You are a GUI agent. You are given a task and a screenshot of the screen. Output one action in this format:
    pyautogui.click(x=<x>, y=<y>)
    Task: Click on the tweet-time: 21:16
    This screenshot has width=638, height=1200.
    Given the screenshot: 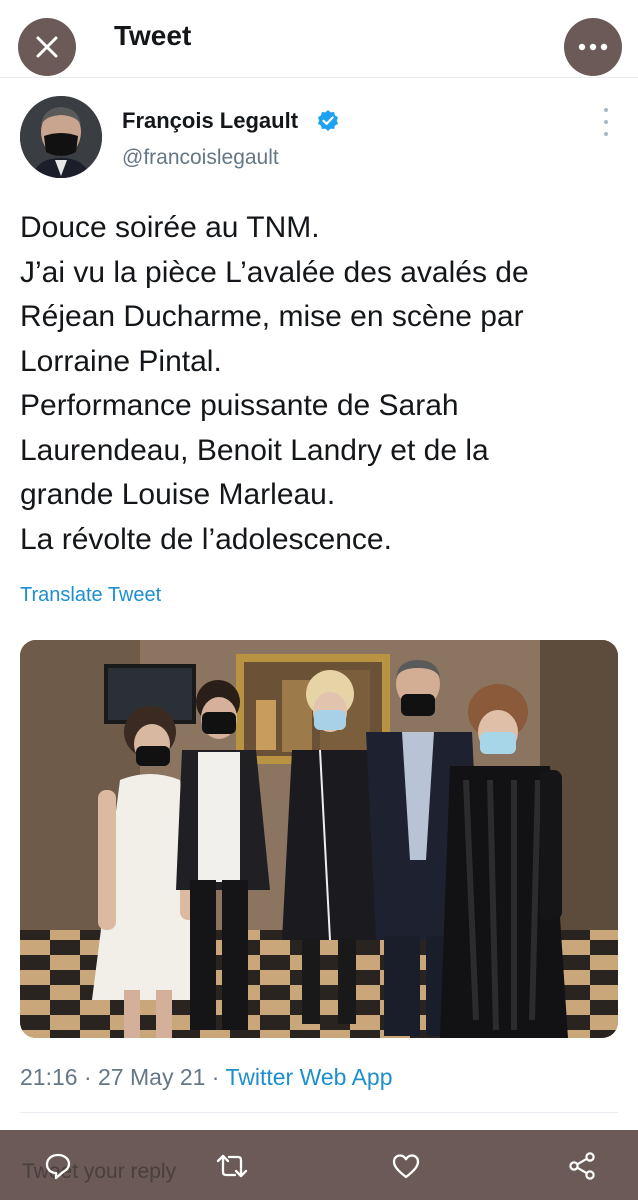 What is the action you would take?
    pyautogui.click(x=49, y=1077)
    